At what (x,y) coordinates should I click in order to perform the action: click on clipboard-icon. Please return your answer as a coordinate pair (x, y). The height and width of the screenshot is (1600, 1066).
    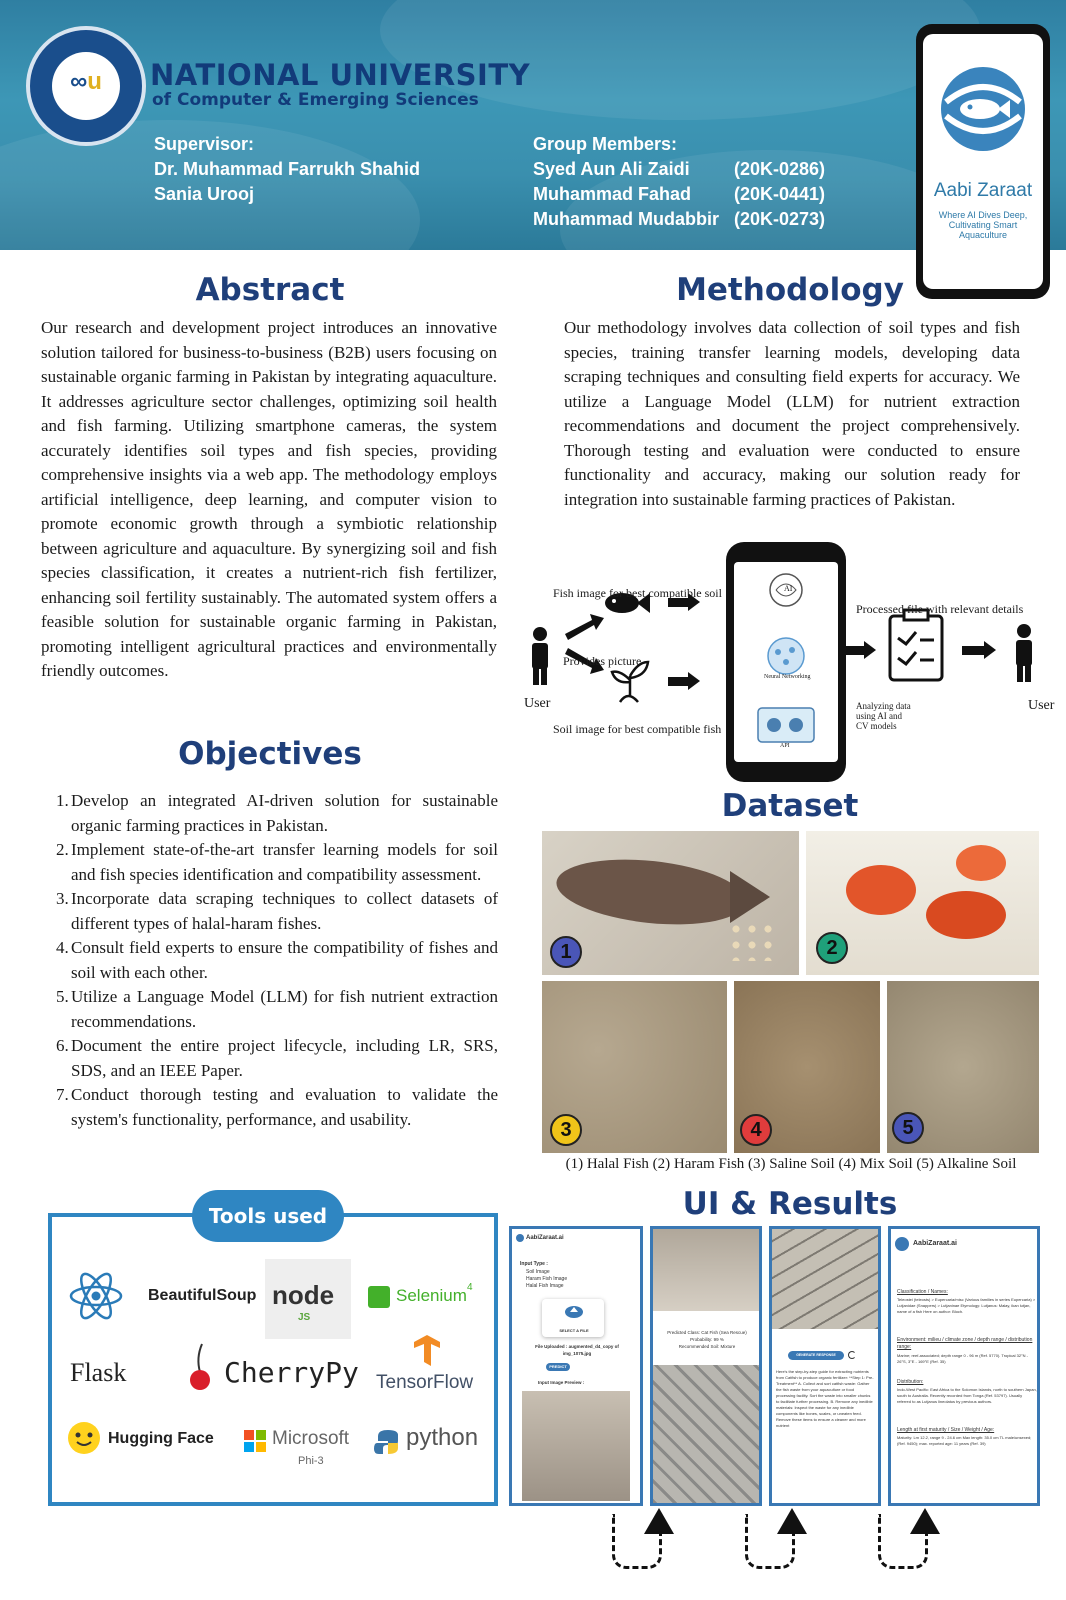
    Looking at the image, I should click on (916, 645).